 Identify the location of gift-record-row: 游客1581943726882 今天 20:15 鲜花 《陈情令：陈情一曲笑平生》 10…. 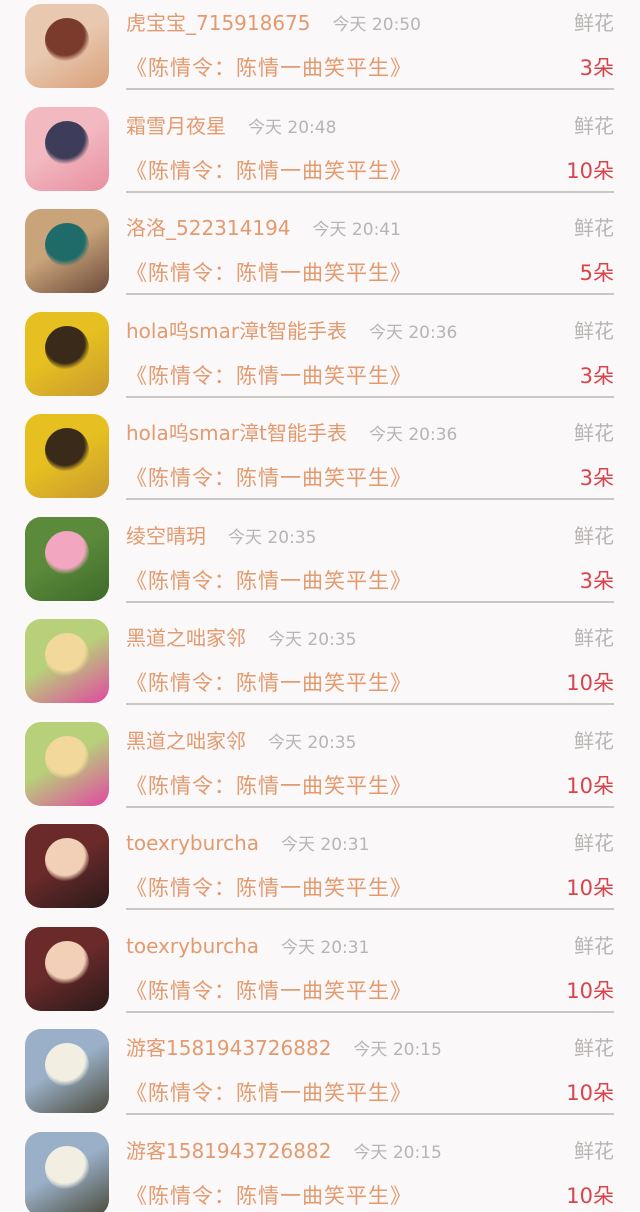
(320, 1076).